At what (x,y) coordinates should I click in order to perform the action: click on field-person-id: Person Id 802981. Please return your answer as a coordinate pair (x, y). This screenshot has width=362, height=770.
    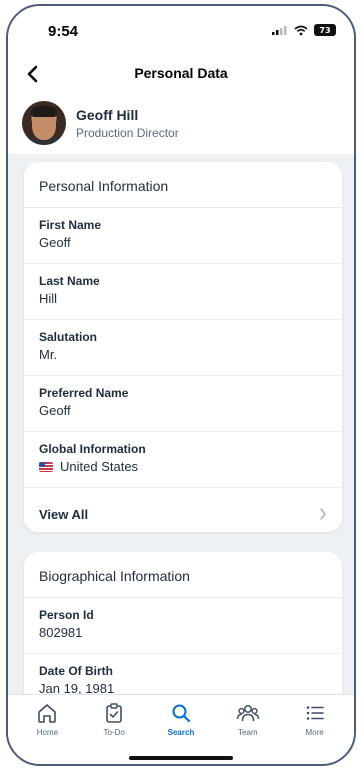
    Looking at the image, I should click on (183, 626).